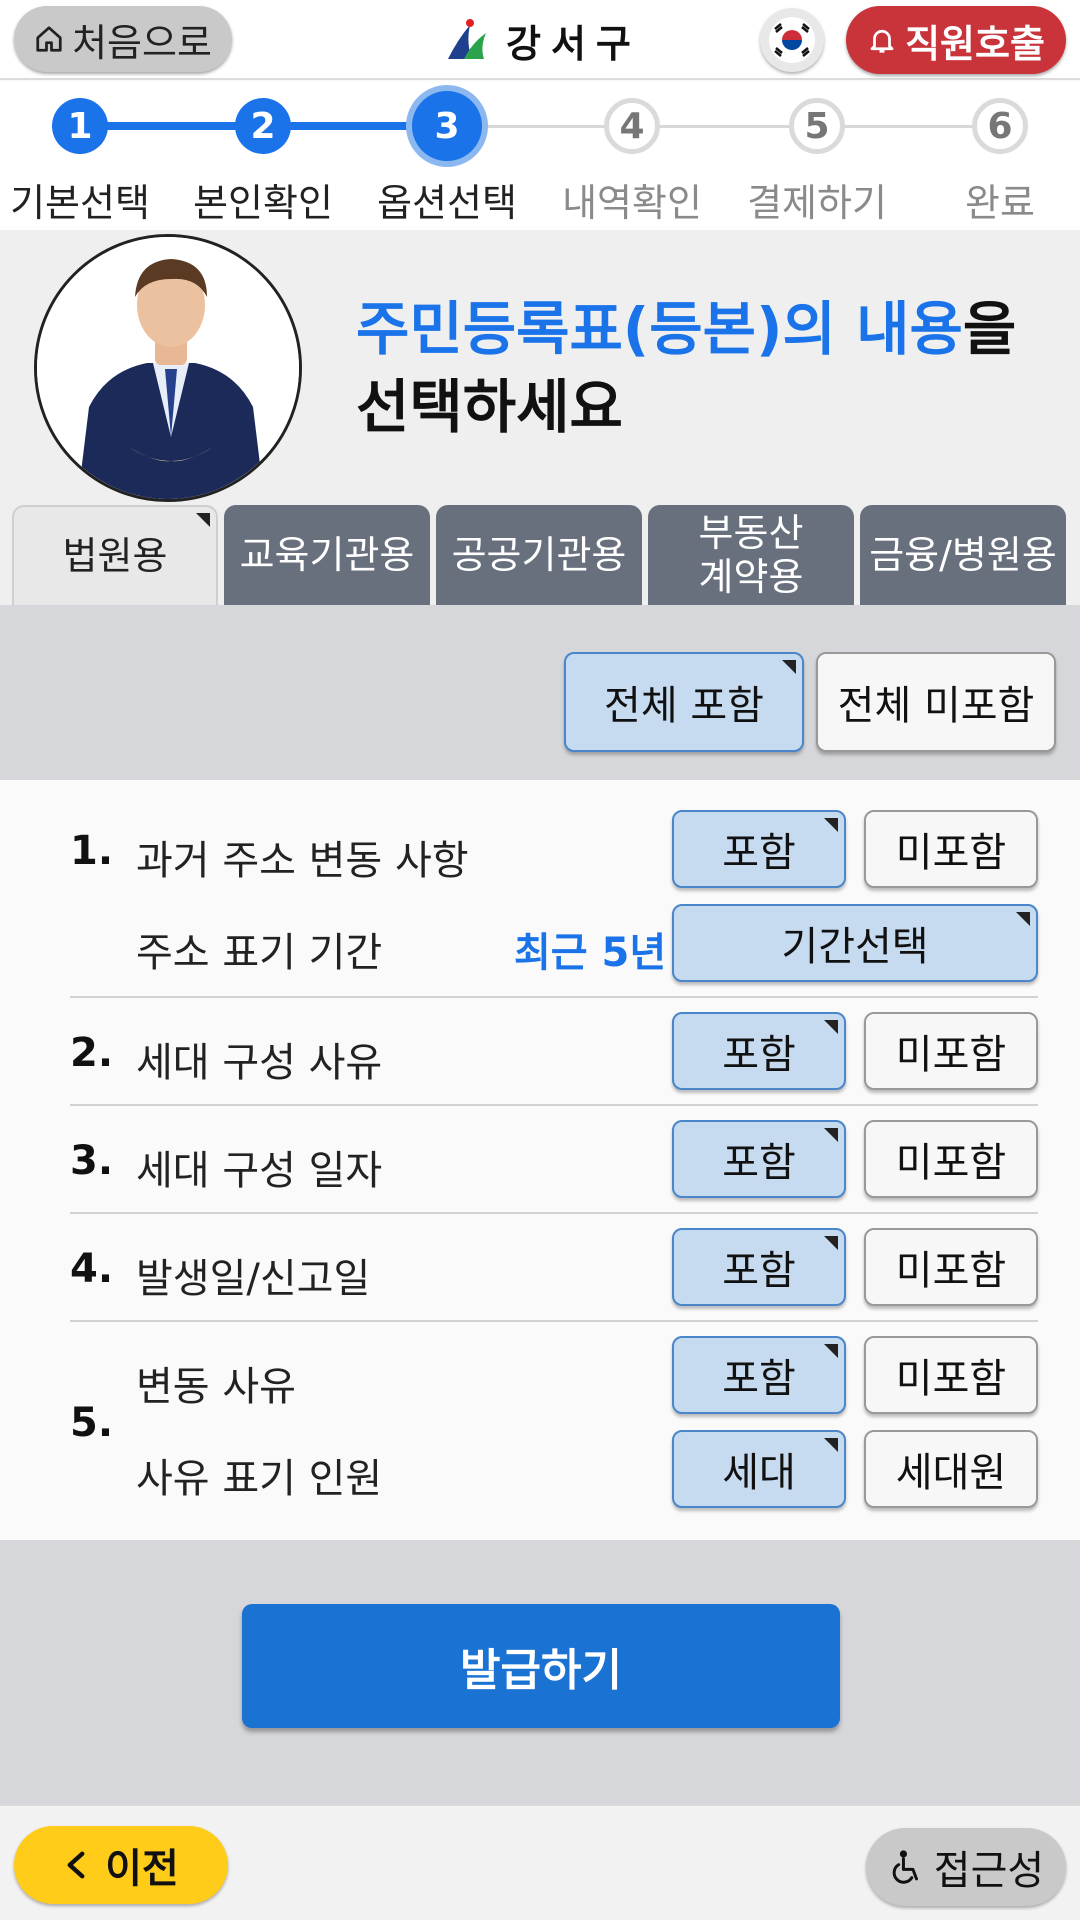 This screenshot has width=1080, height=1920. I want to click on household-button: 세대, so click(759, 1469).